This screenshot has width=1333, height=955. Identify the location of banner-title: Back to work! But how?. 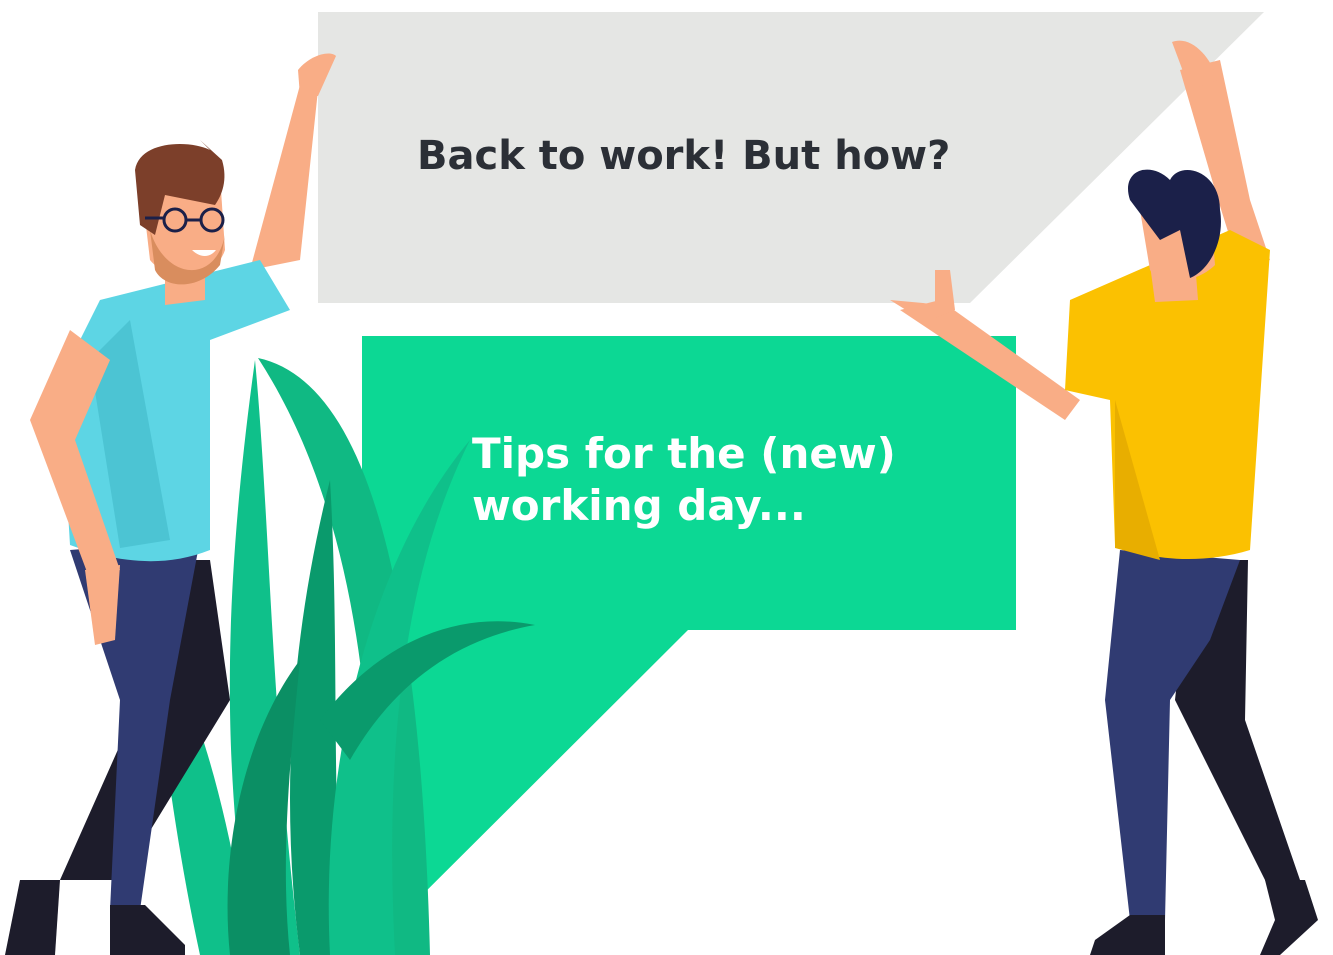
(684, 156).